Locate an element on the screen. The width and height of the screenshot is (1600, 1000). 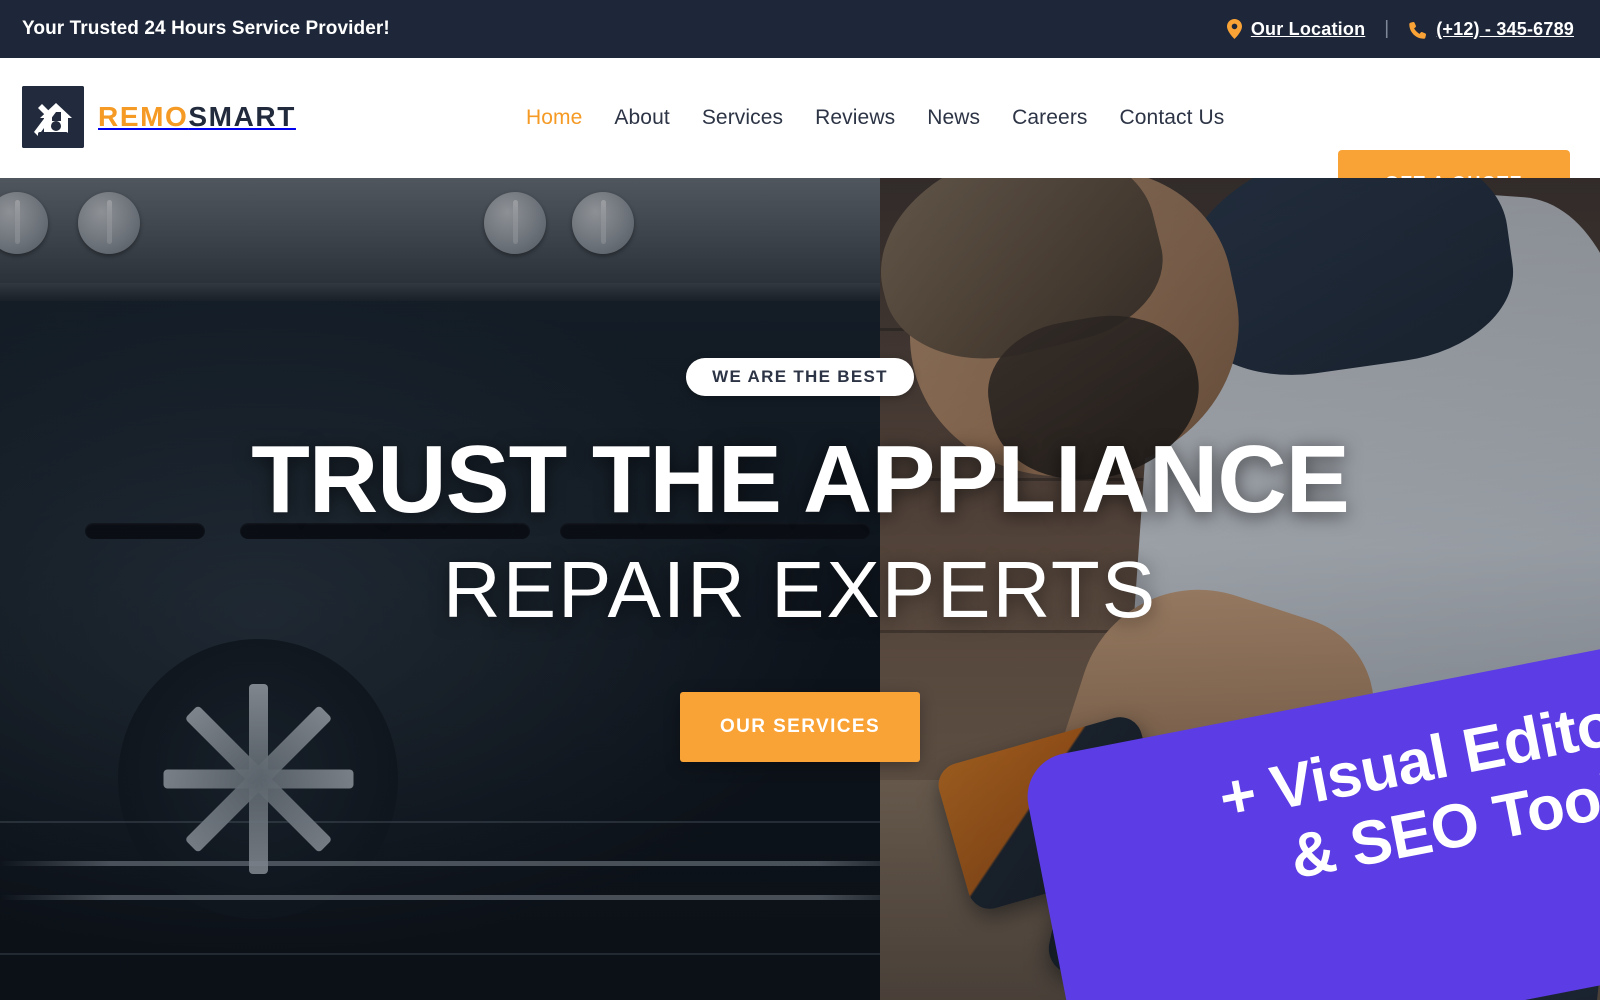
hero-heading-line-2: REPAIR EXPERTS is located at coordinates (800, 589).